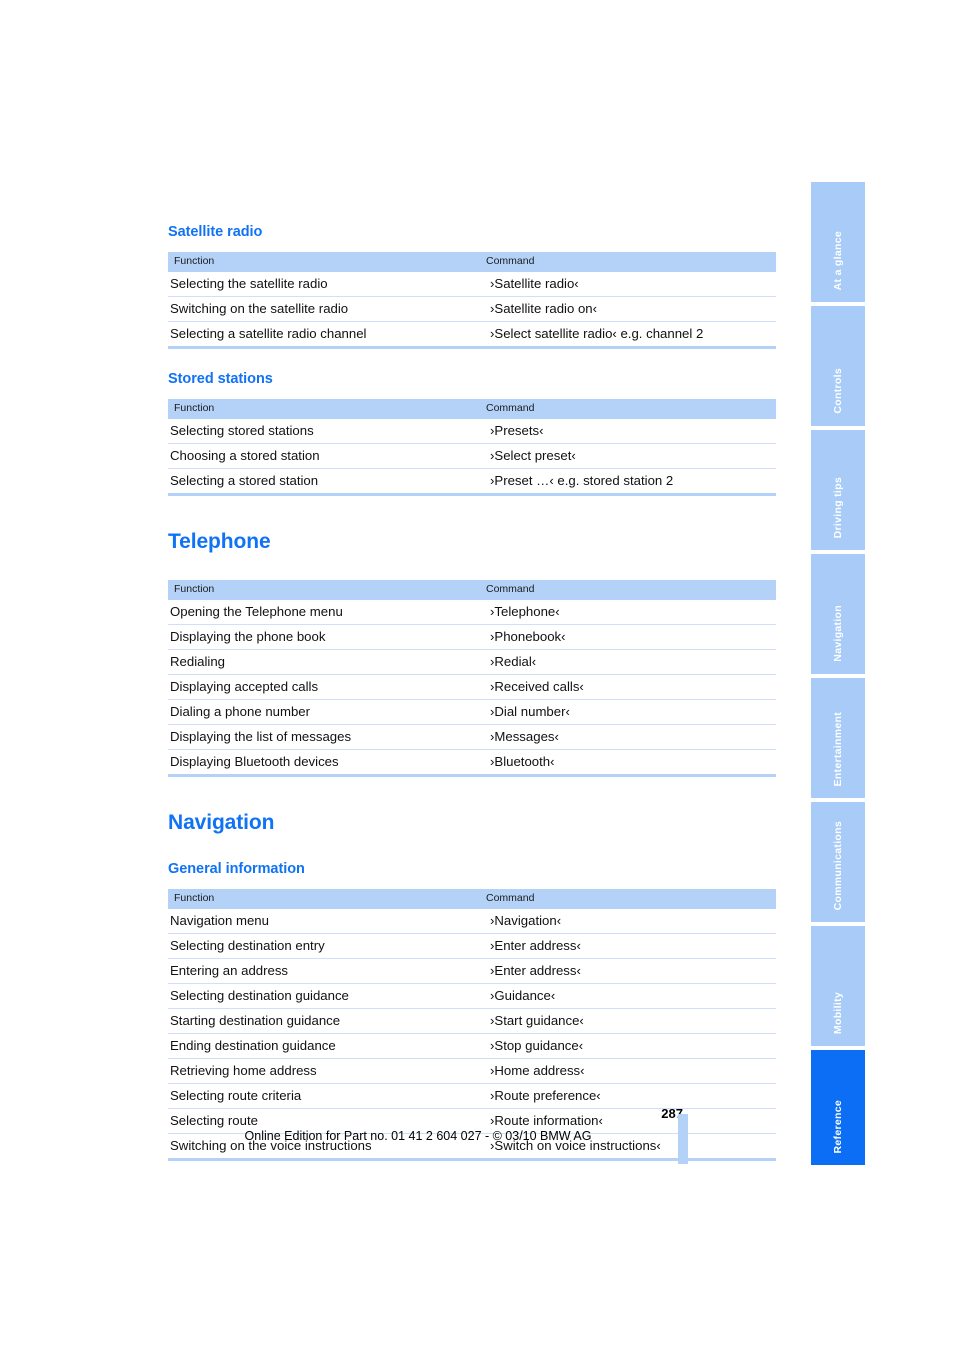 The image size is (954, 1350). What do you see at coordinates (628, 309) in the screenshot?
I see `cell-command: ›Satellite radio on‹` at bounding box center [628, 309].